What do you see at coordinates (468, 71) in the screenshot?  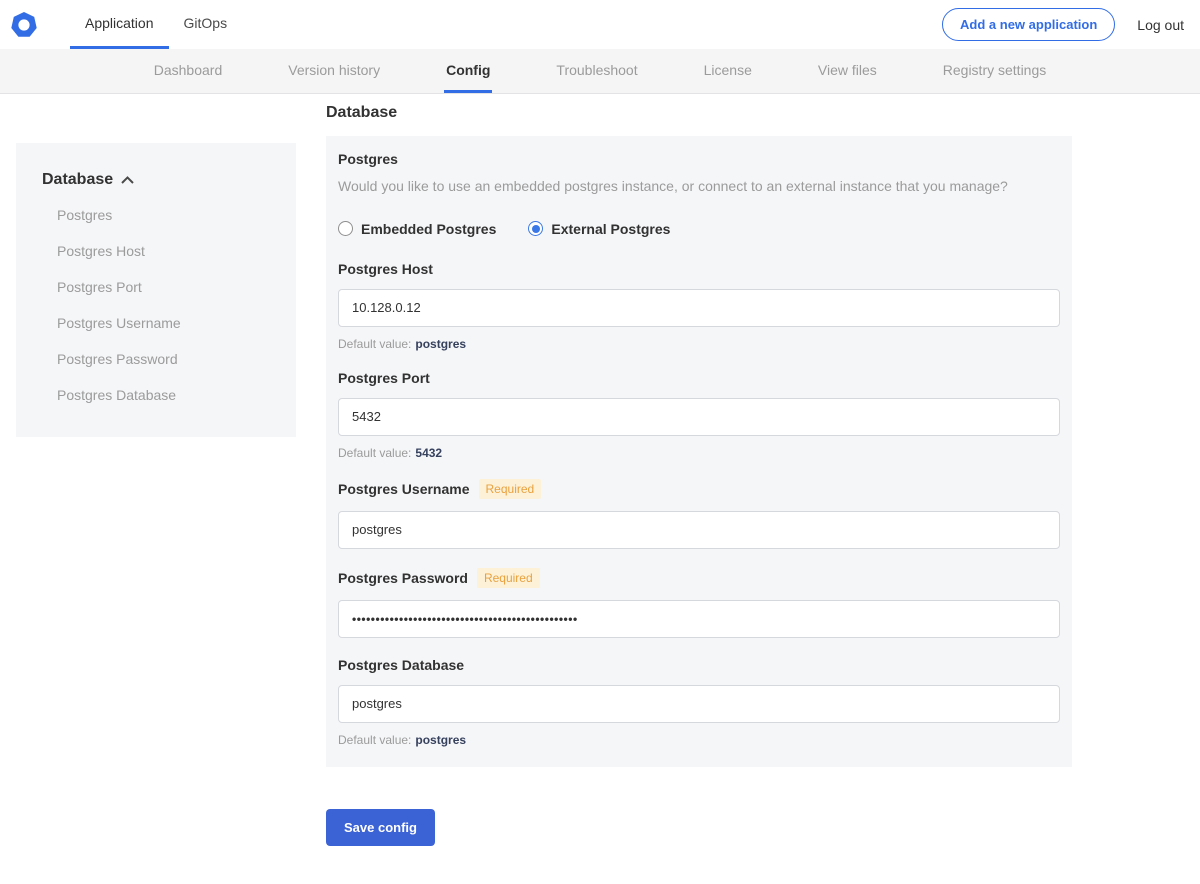 I see `subnav-tab-config: Config` at bounding box center [468, 71].